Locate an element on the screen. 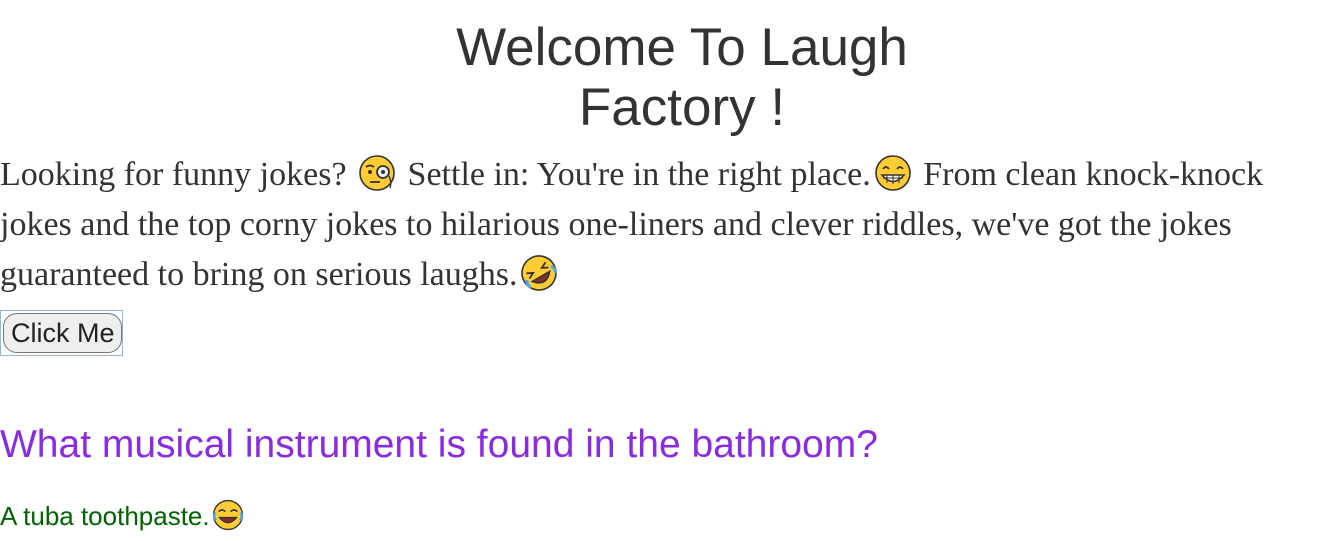 This screenshot has width=1319, height=541. rolling-on-floor-laughing-emoji-icon is located at coordinates (539, 273).